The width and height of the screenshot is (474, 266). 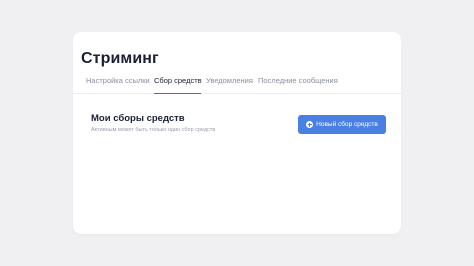 I want to click on new-fundraiser-button-label: Новый сбор средств, so click(x=347, y=124).